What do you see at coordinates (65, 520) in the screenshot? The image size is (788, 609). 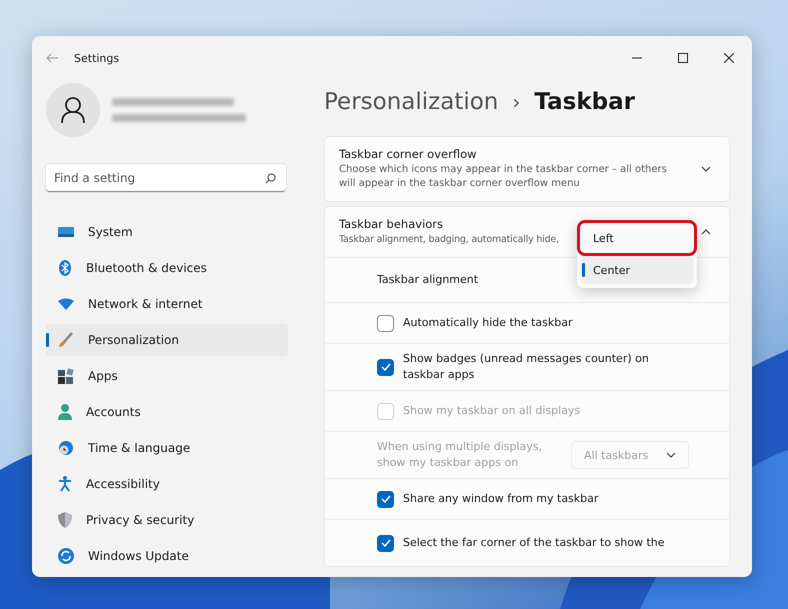 I see `shield-icon` at bounding box center [65, 520].